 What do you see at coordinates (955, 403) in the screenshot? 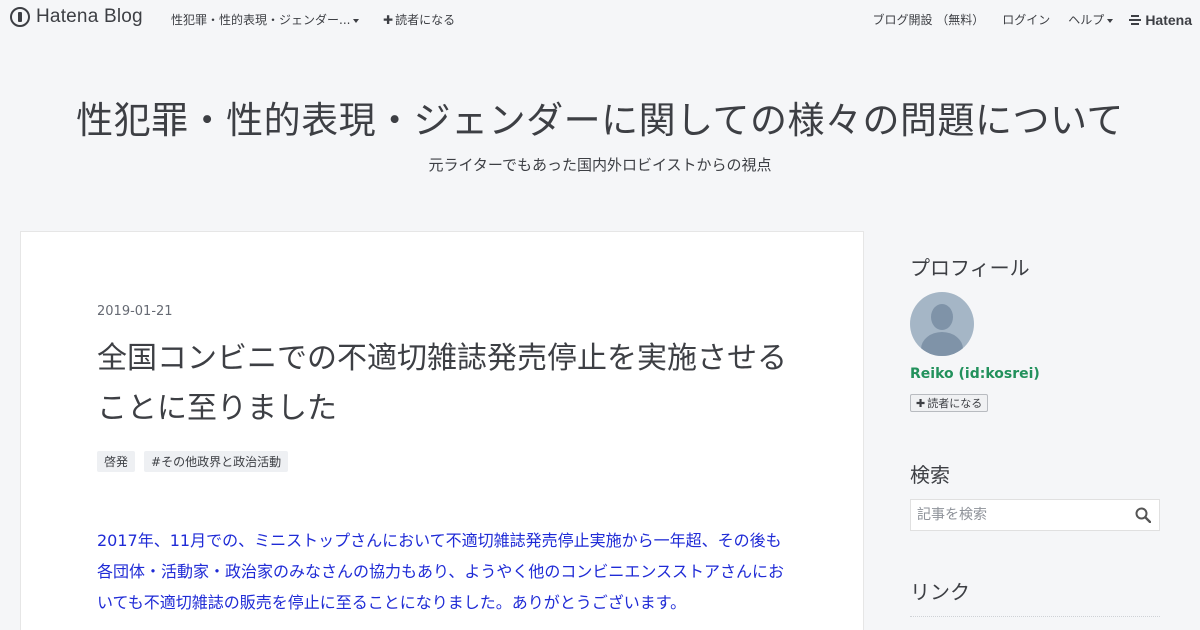
I see `profile-subscribe-label: 読者になる` at bounding box center [955, 403].